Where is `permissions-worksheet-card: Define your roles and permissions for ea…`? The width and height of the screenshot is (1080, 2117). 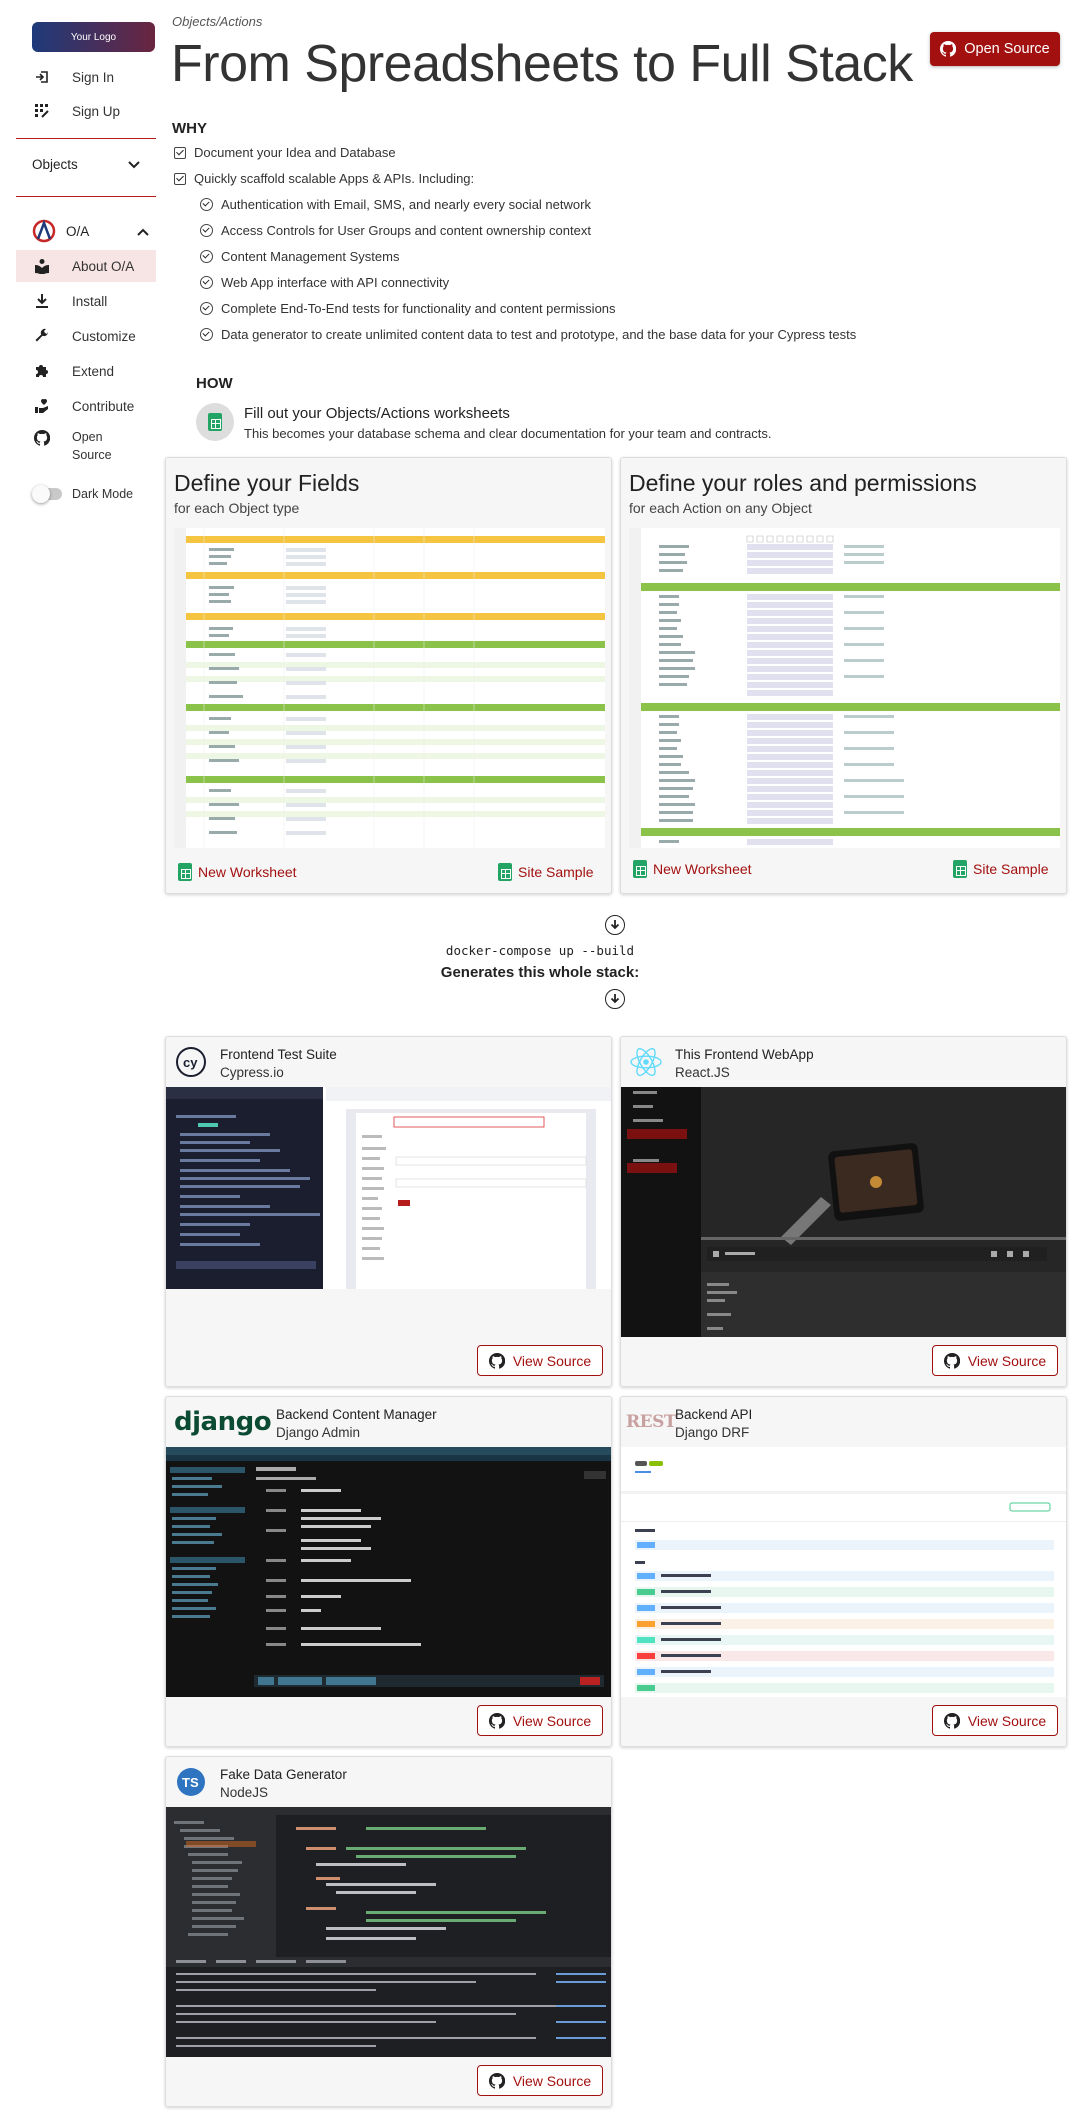
permissions-worksheet-card: Define your roles and permissions for ea… is located at coordinates (843, 675).